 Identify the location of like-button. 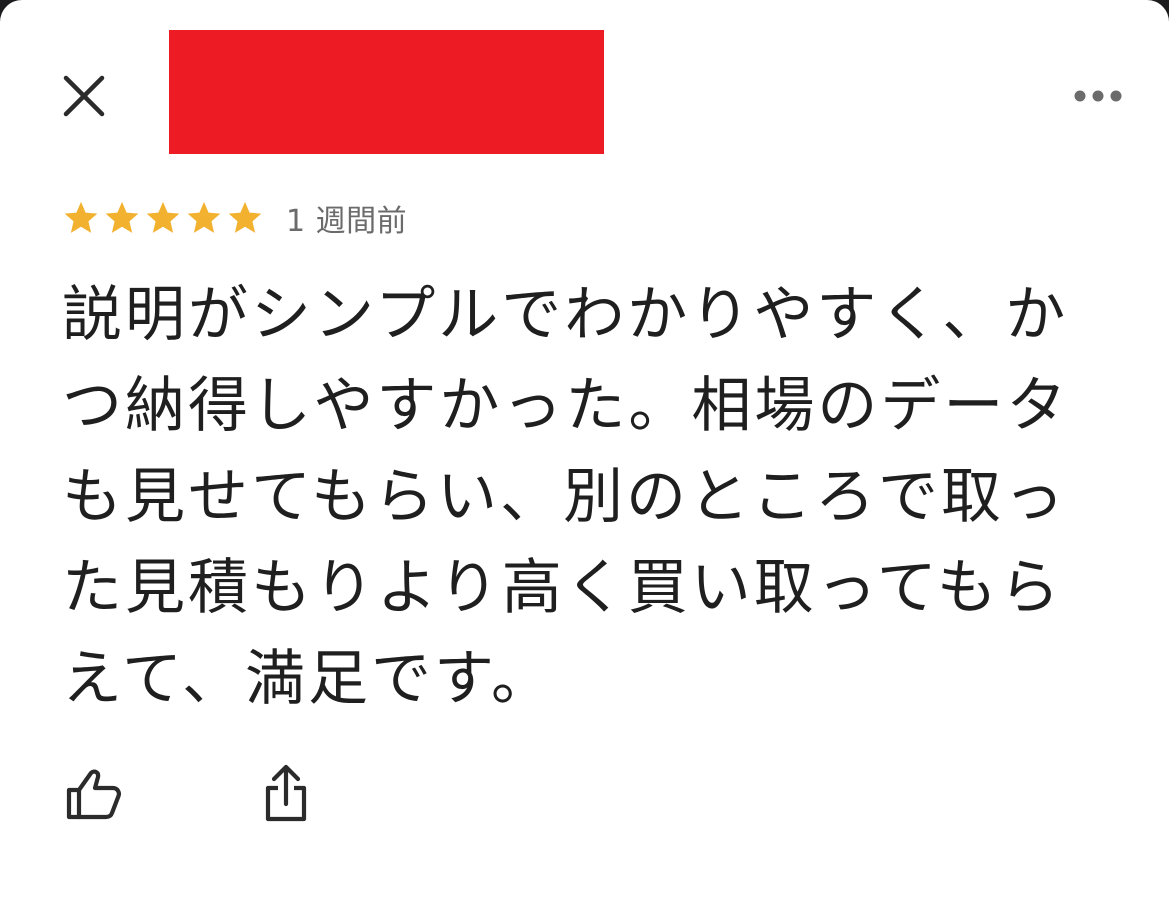
(92, 794).